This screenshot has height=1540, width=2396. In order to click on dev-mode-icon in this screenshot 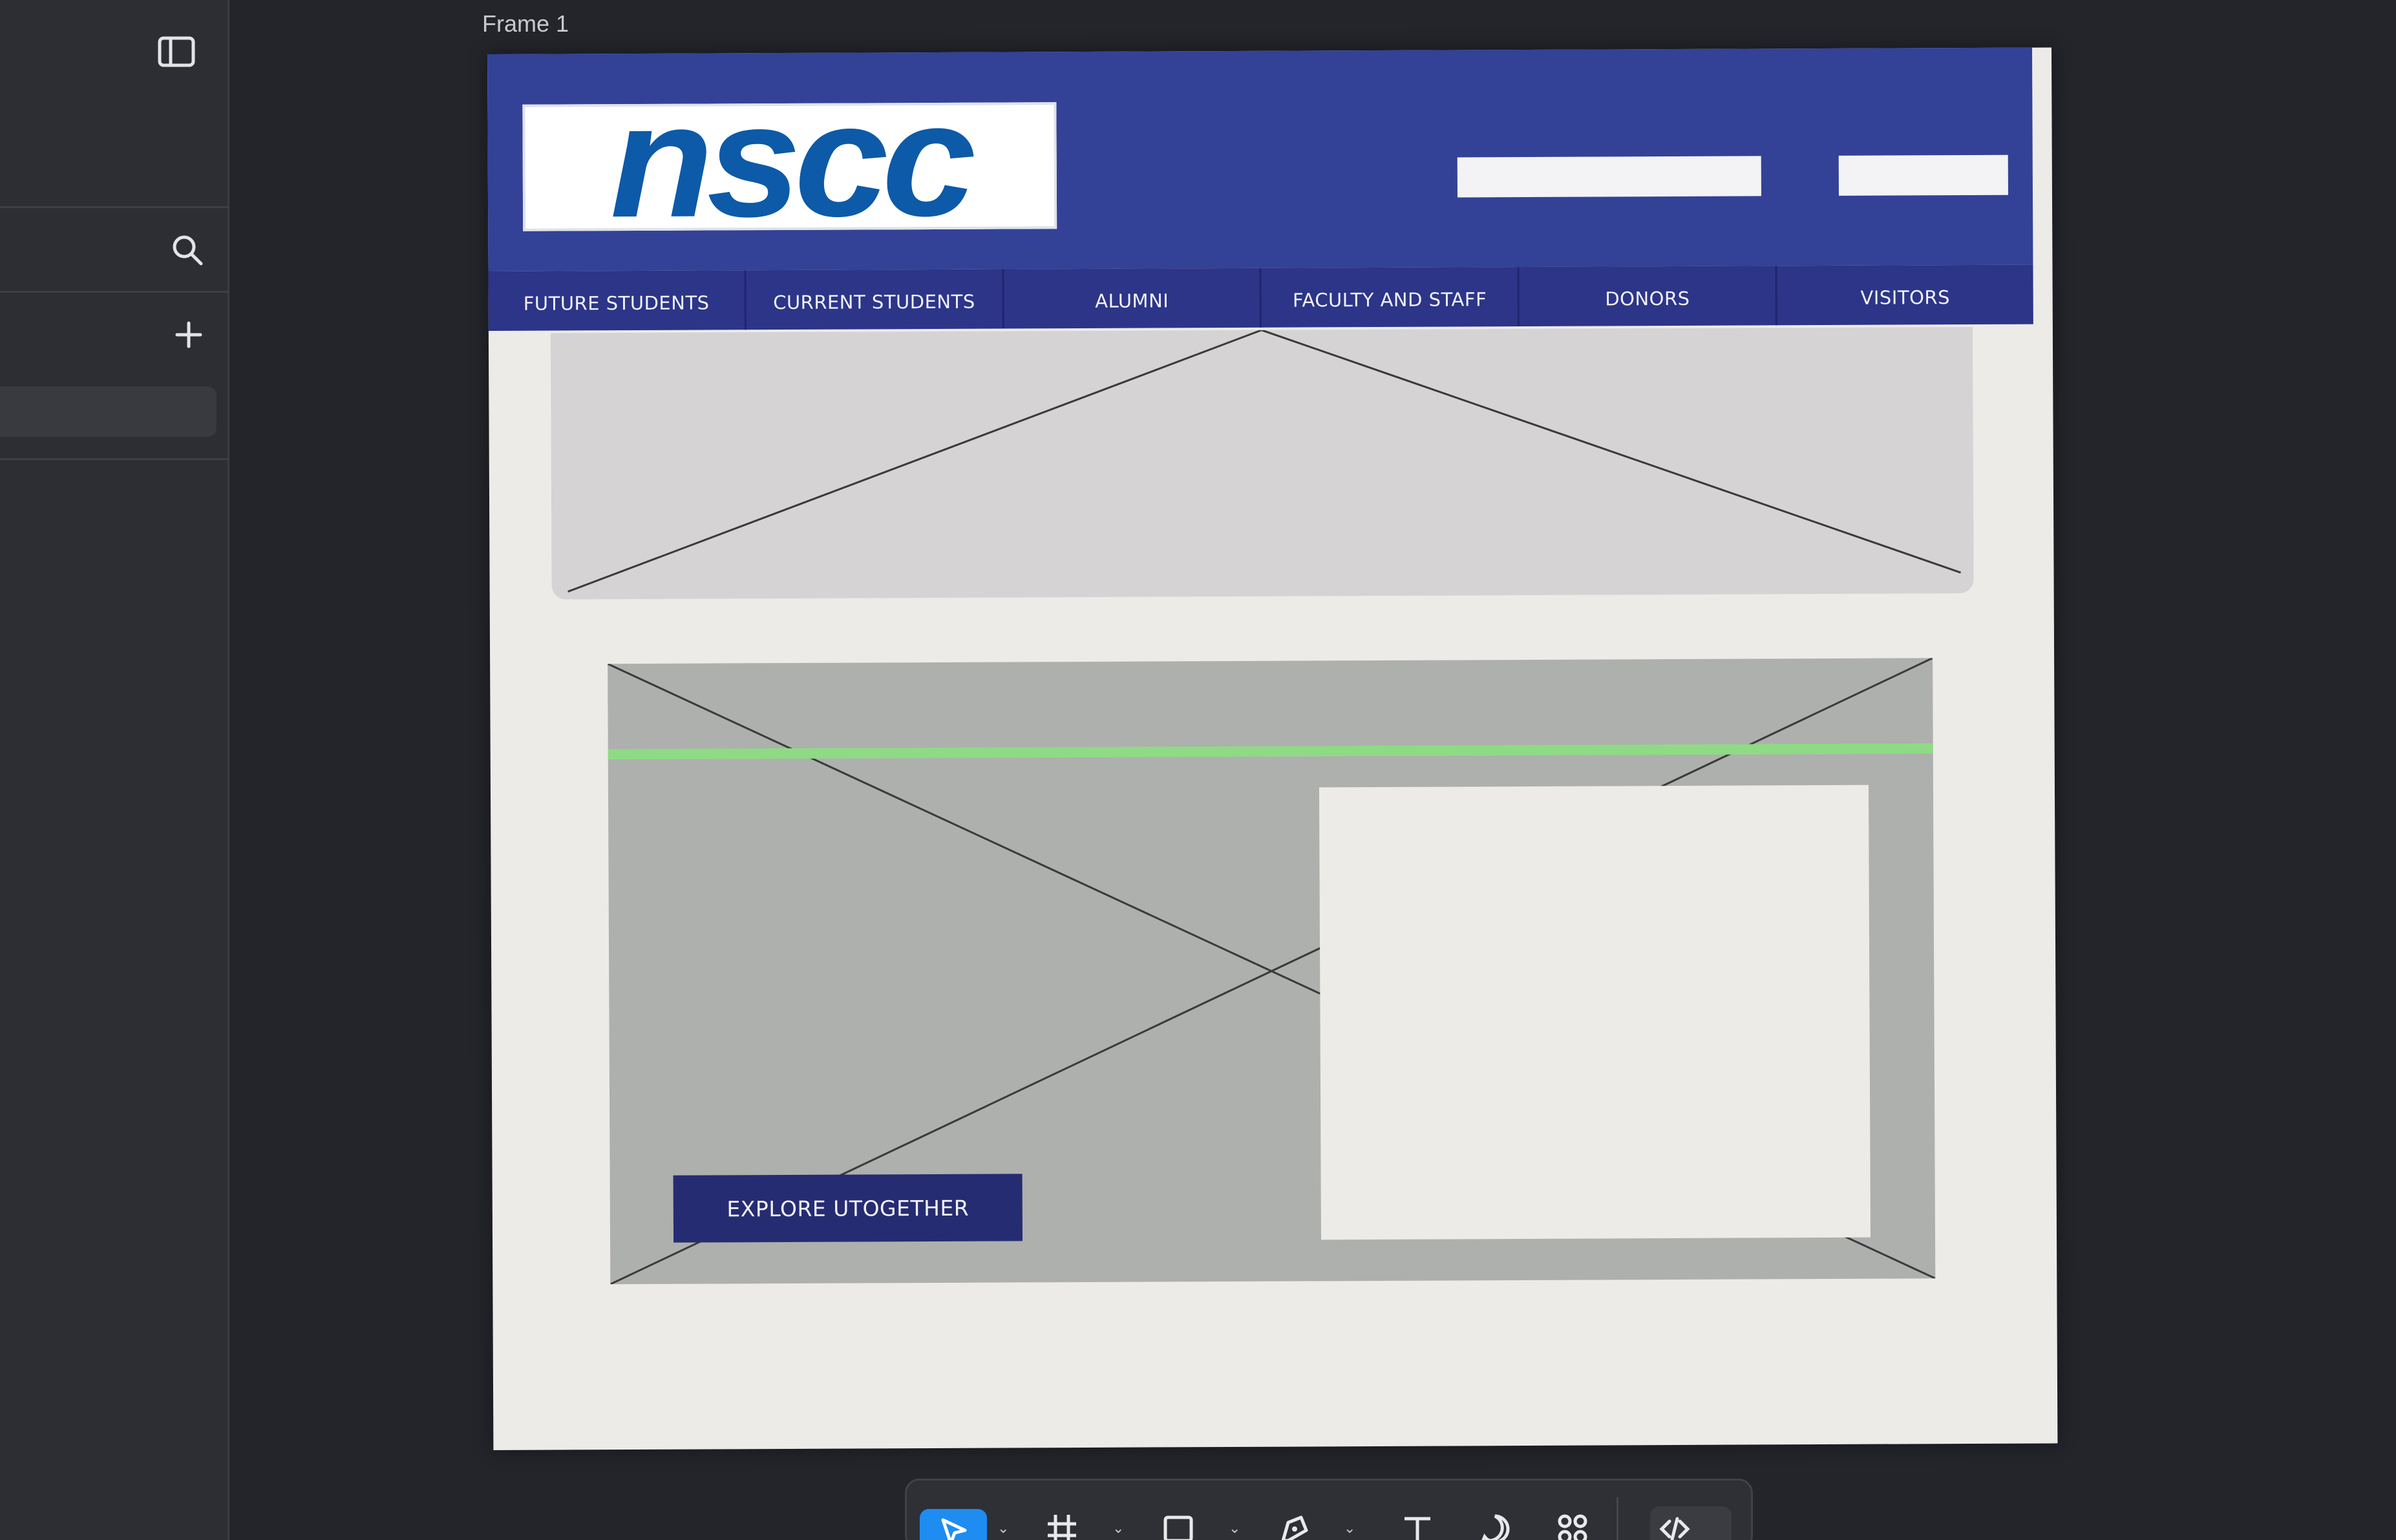, I will do `click(1674, 1523)`.